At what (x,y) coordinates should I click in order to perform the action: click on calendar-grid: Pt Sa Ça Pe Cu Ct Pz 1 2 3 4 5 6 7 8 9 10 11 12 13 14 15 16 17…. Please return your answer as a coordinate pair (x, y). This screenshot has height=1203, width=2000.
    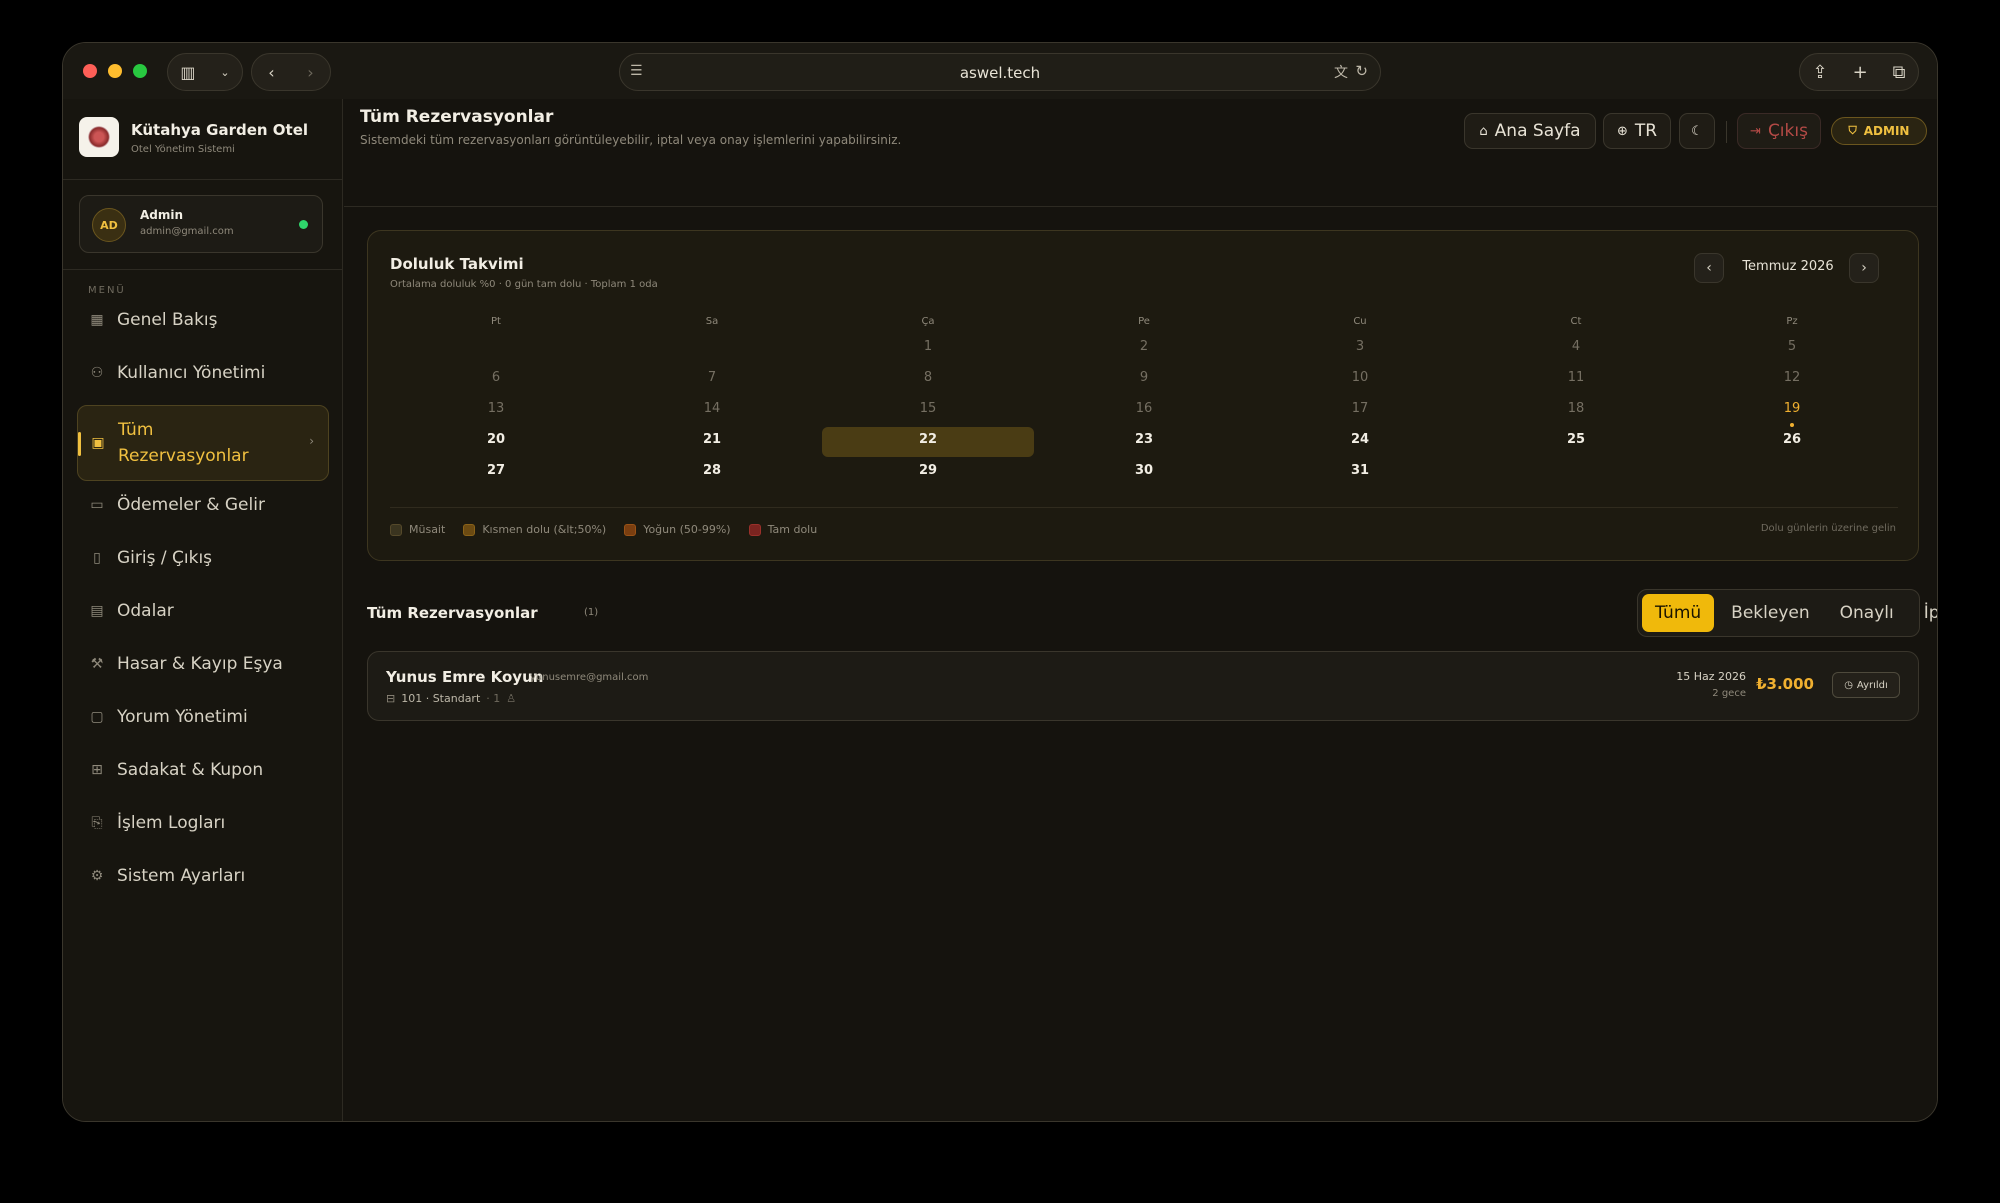
    Looking at the image, I should click on (1144, 399).